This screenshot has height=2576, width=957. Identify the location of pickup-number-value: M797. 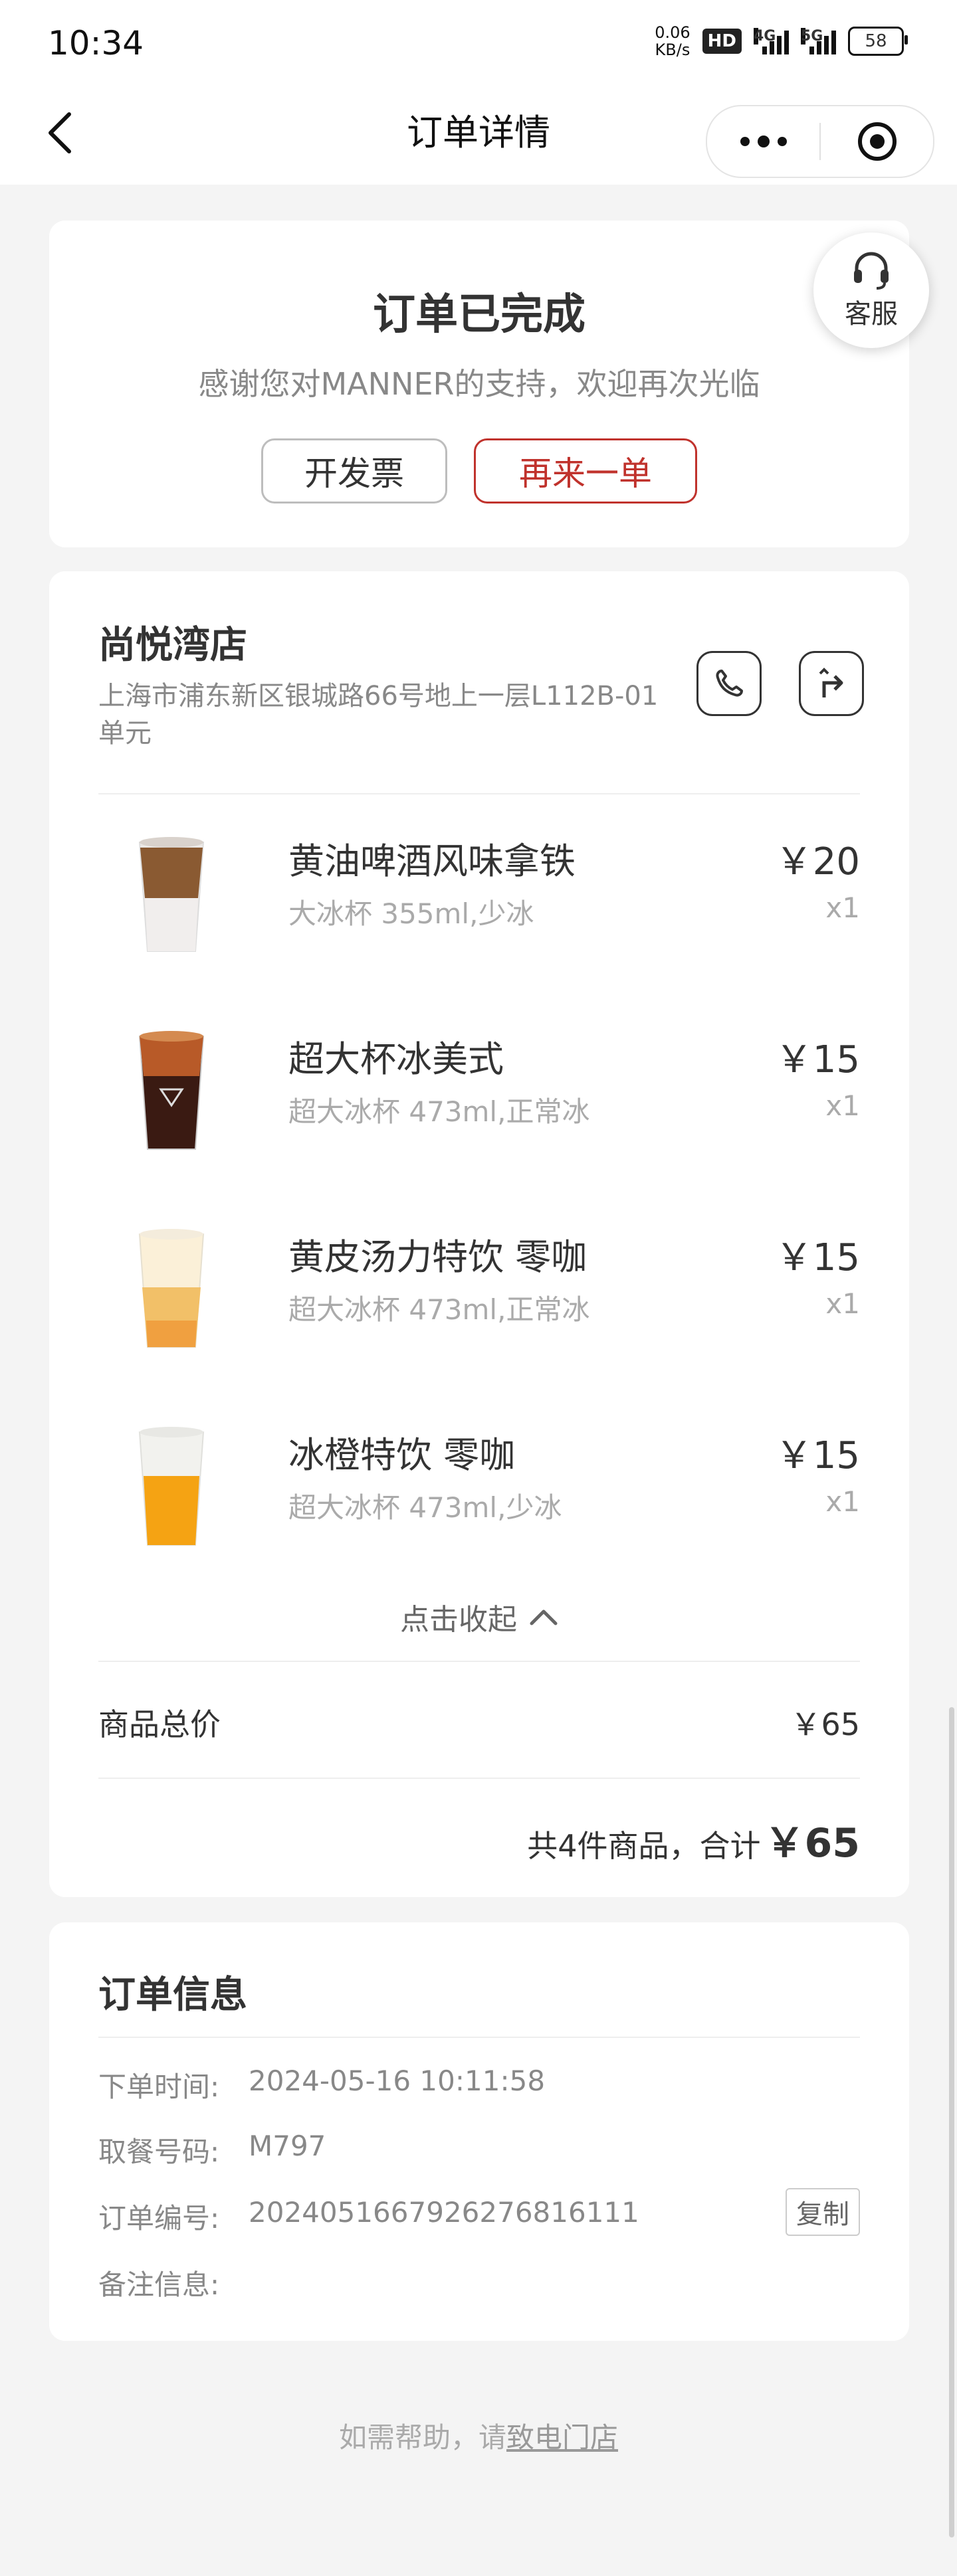
(287, 2146).